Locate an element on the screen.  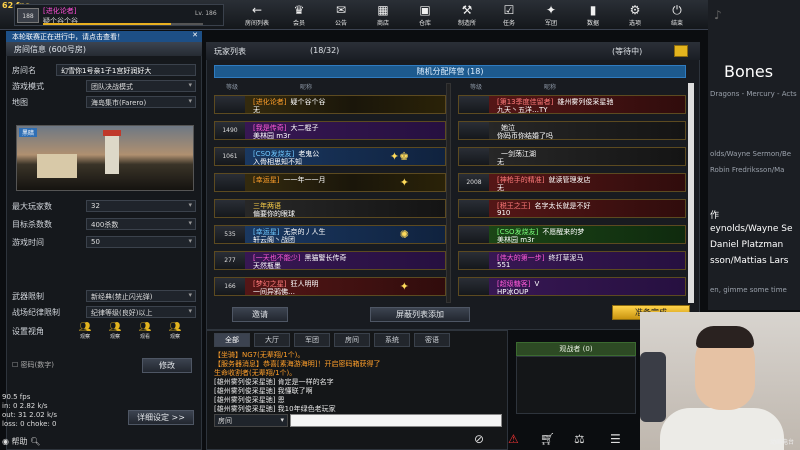
player-name: V is located at coordinates (537, 284).